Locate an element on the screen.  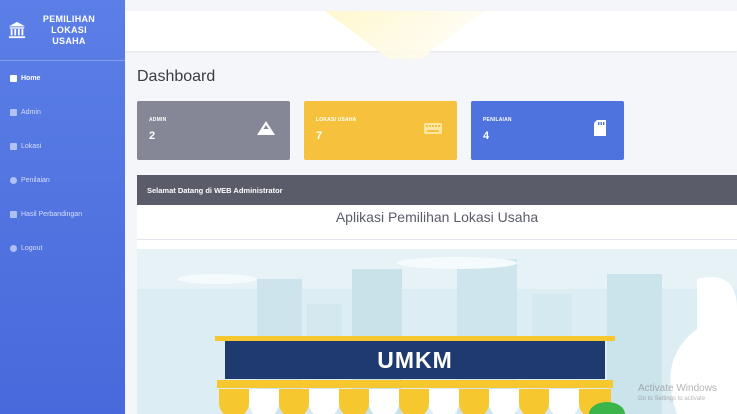
sign-text: UMKM is located at coordinates (415, 360).